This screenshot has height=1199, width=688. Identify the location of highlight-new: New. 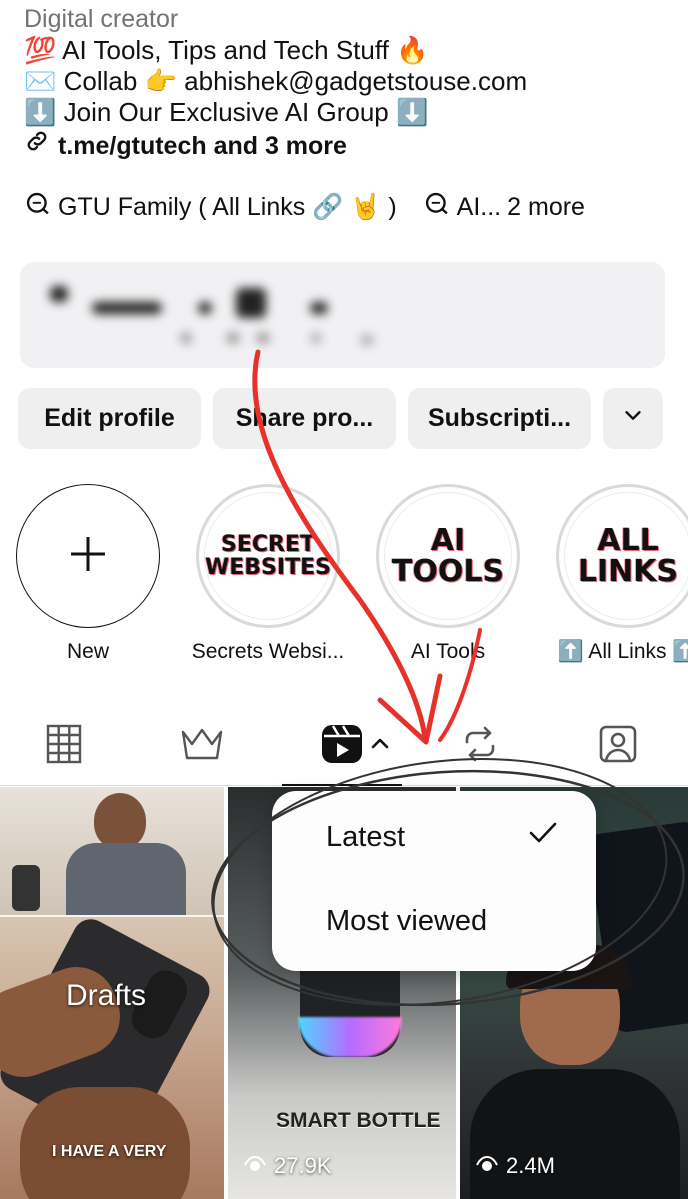
(88, 574).